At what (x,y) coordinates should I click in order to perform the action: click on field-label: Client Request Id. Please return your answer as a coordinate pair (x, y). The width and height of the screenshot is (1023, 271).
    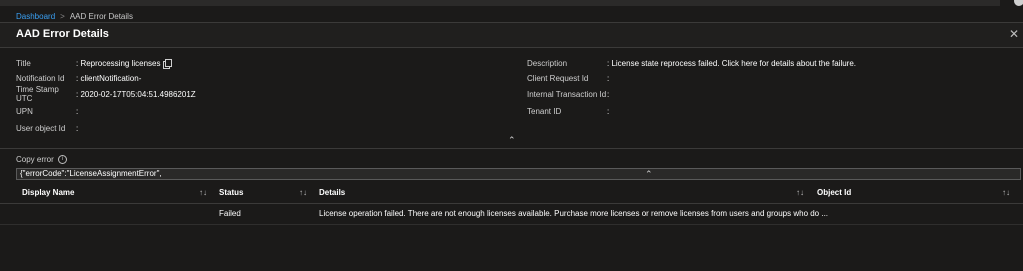
    Looking at the image, I should click on (558, 78).